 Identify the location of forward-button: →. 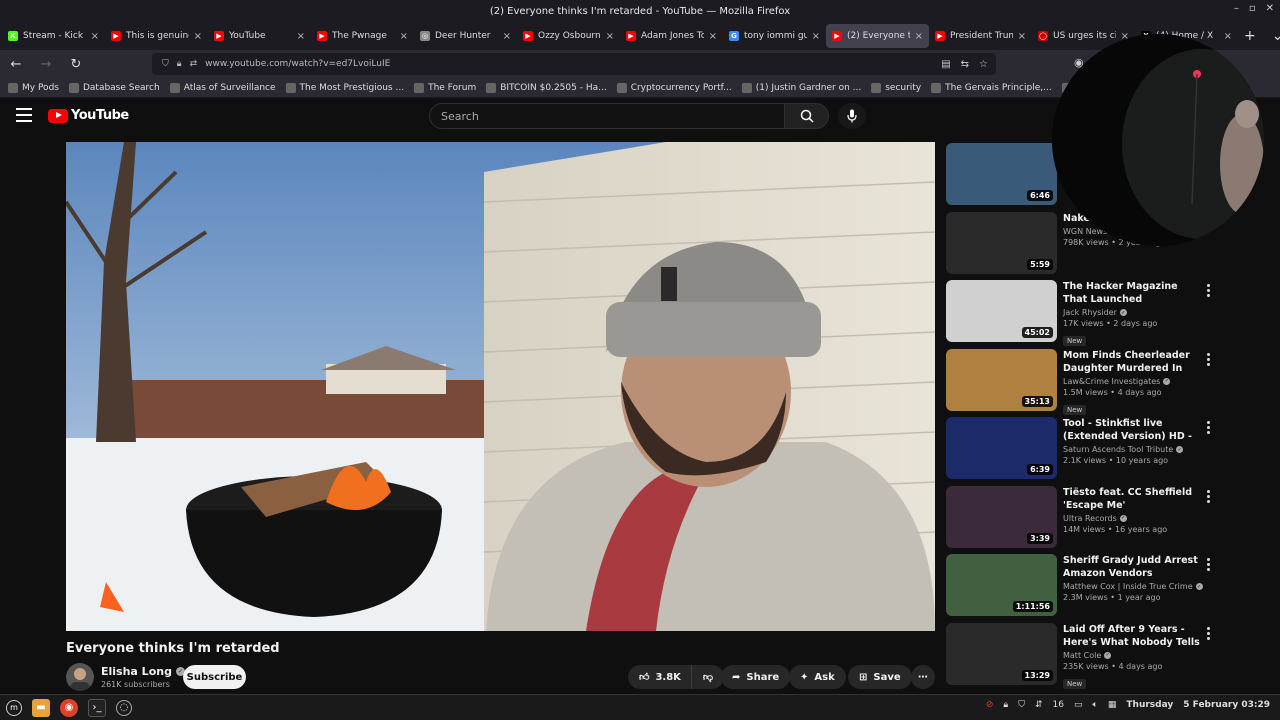
(46, 64).